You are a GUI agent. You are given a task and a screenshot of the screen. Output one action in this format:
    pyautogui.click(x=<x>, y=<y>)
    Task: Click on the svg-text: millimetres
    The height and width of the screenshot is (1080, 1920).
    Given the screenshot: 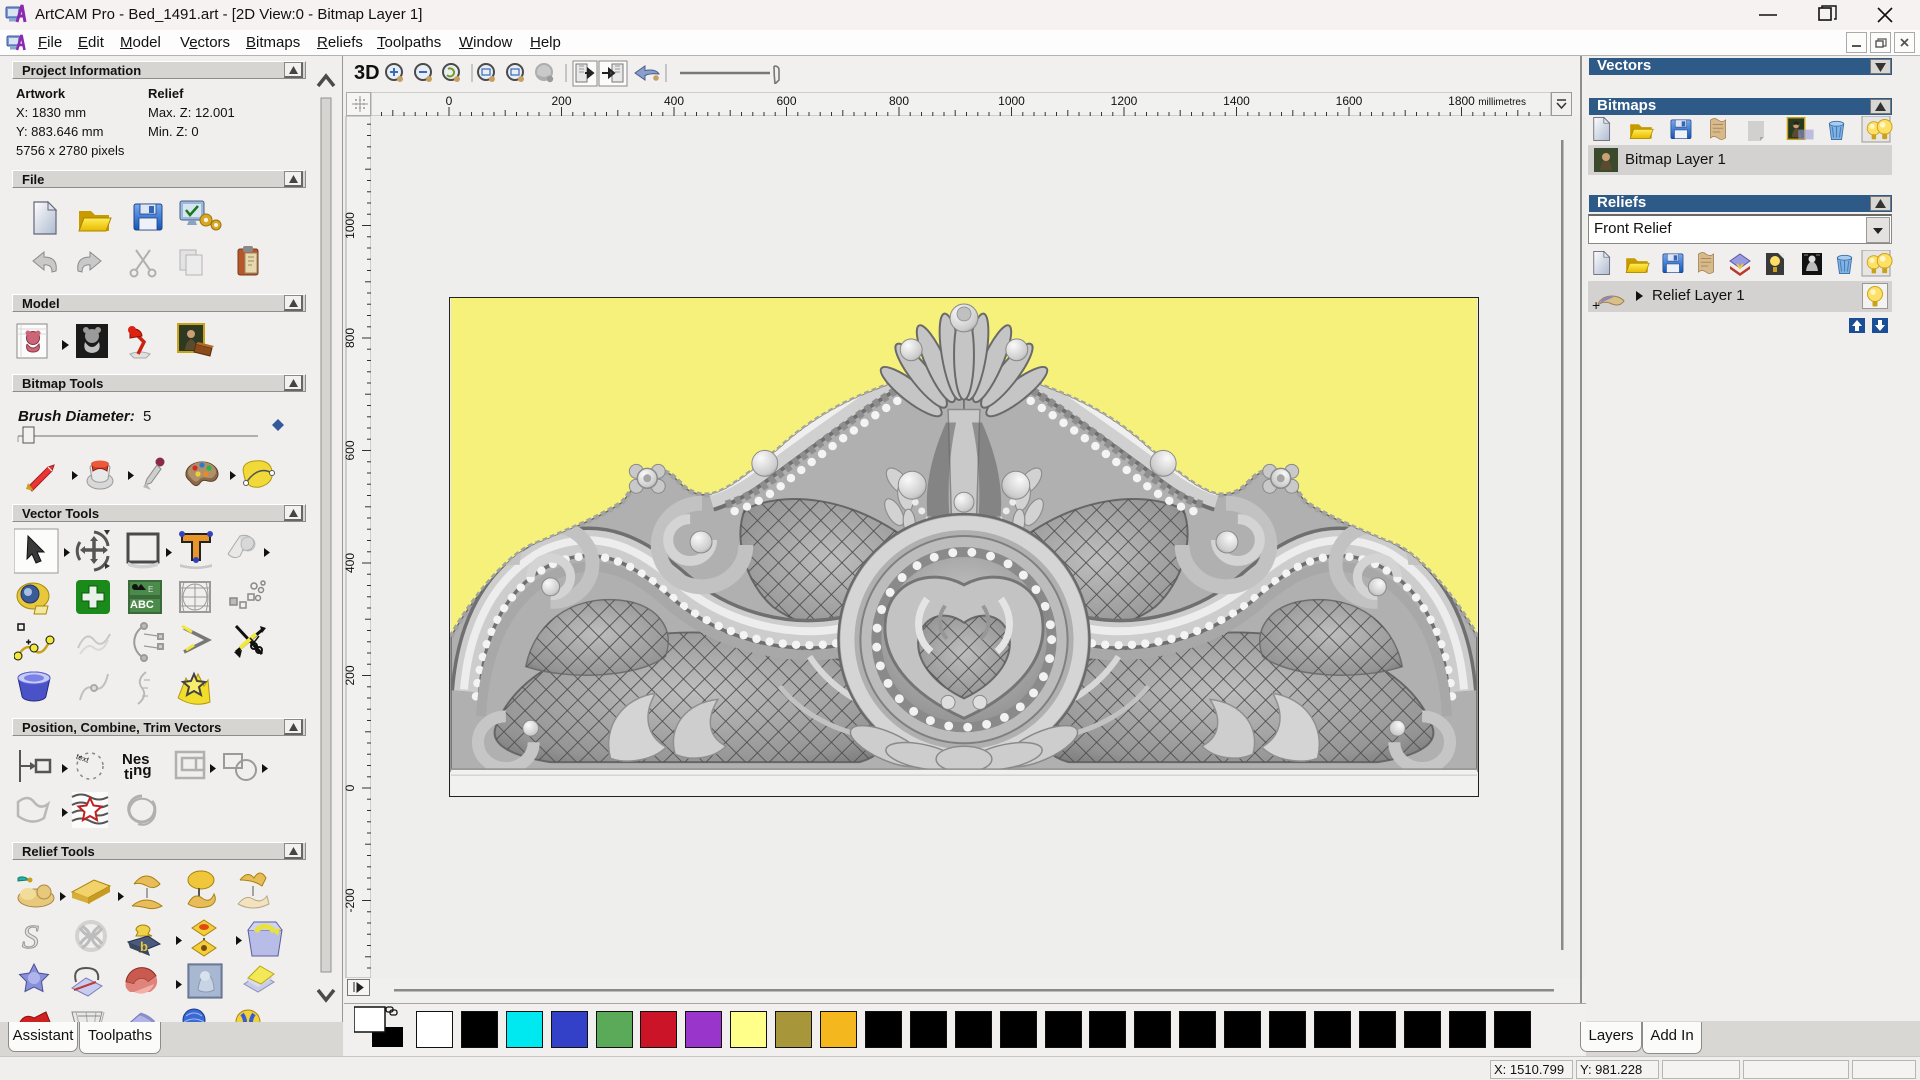 What is the action you would take?
    pyautogui.click(x=1502, y=102)
    